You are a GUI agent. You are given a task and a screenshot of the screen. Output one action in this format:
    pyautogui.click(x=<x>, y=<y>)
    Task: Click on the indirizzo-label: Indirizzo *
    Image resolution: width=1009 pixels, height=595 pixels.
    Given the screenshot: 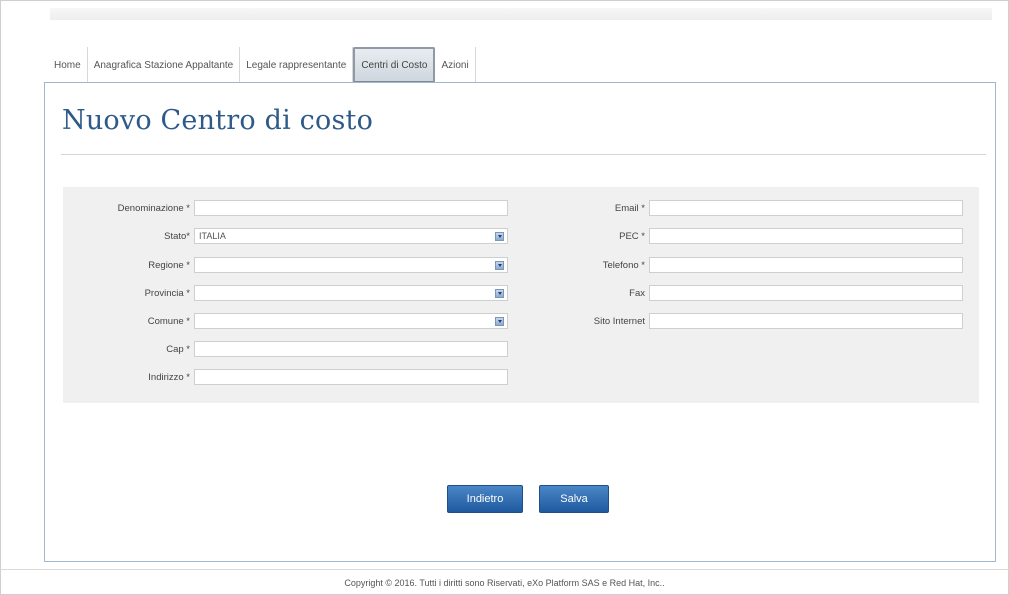 What is the action you would take?
    pyautogui.click(x=169, y=377)
    